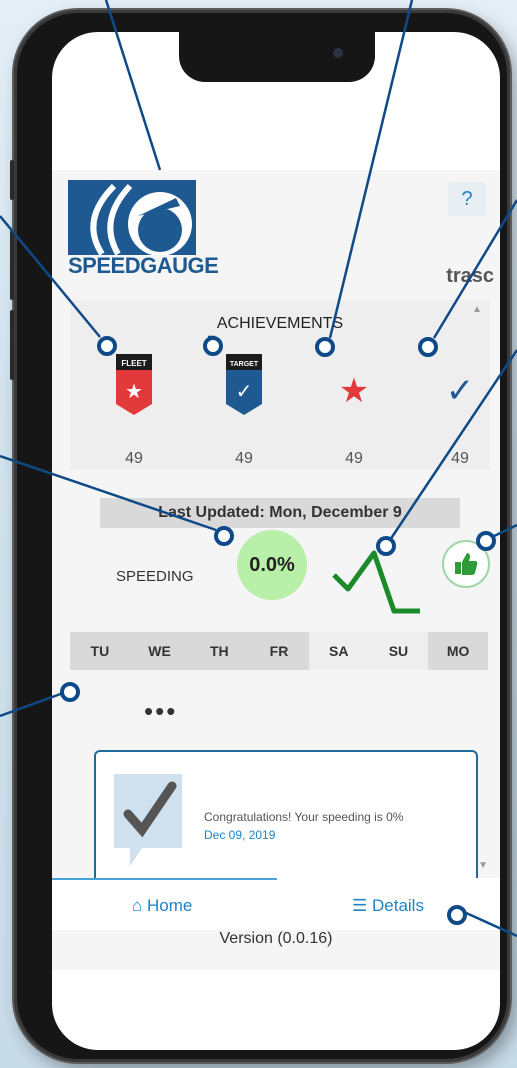 This screenshot has height=1068, width=517. Describe the element at coordinates (276, 938) in the screenshot. I see `version-label: Version (0.0.16)` at that location.